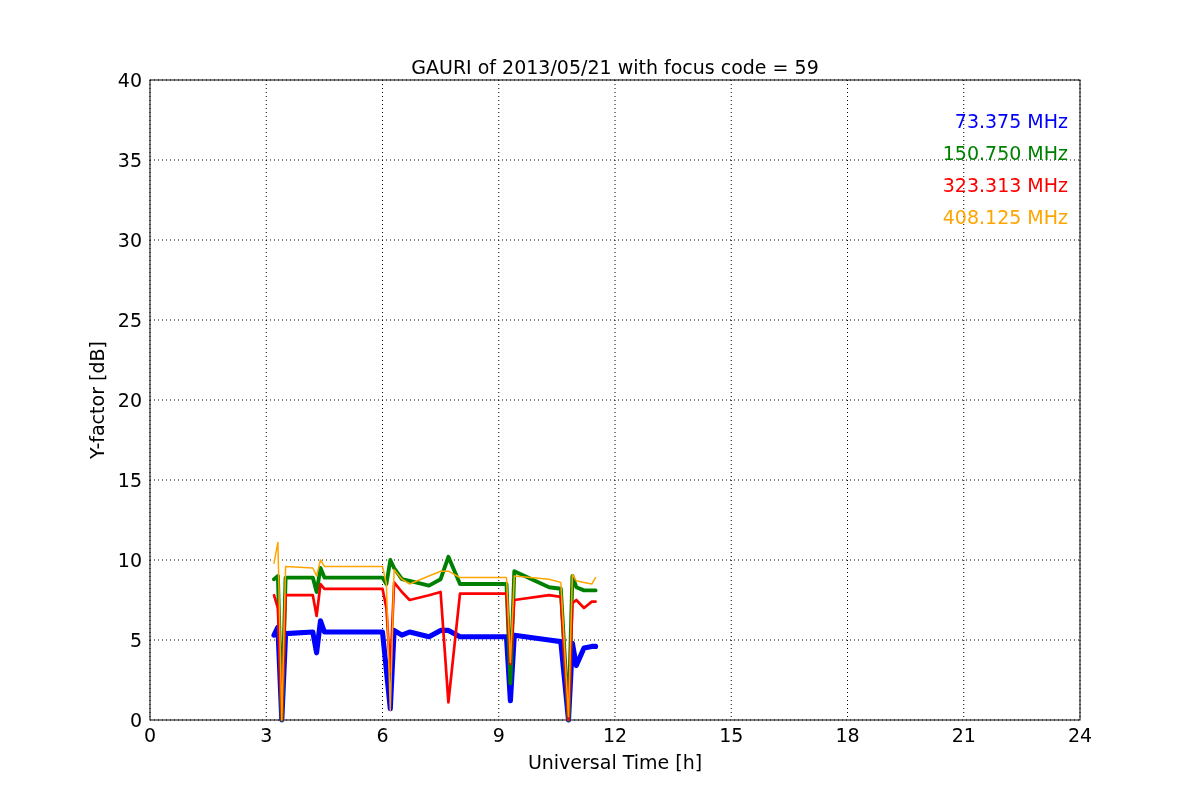  I want to click on x-tick-label: 12, so click(615, 735).